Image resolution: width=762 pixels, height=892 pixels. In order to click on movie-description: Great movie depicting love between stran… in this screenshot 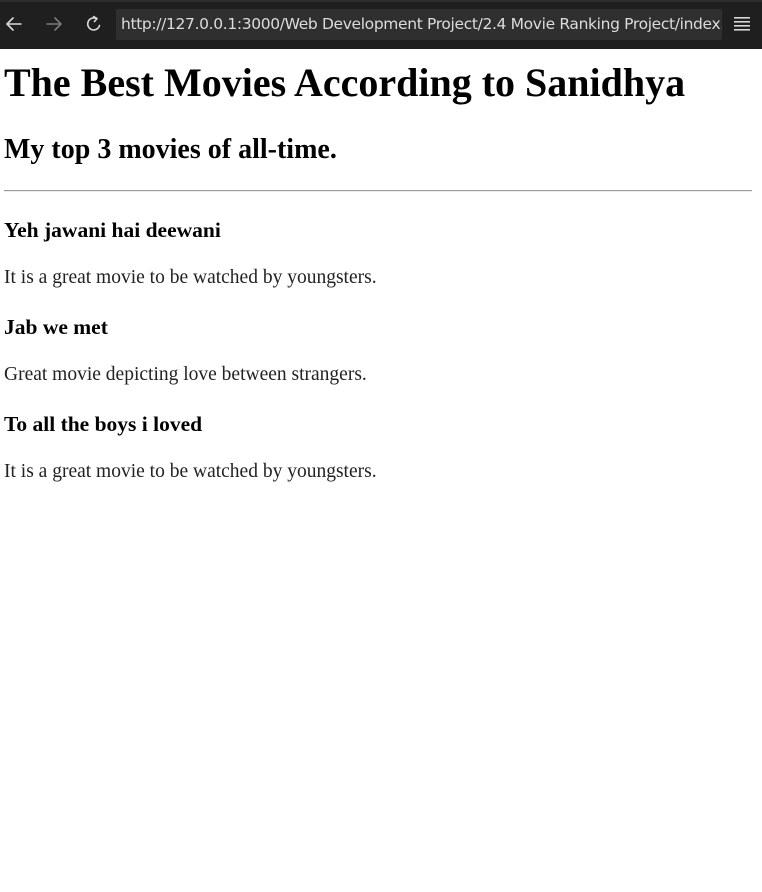, I will do `click(185, 374)`.